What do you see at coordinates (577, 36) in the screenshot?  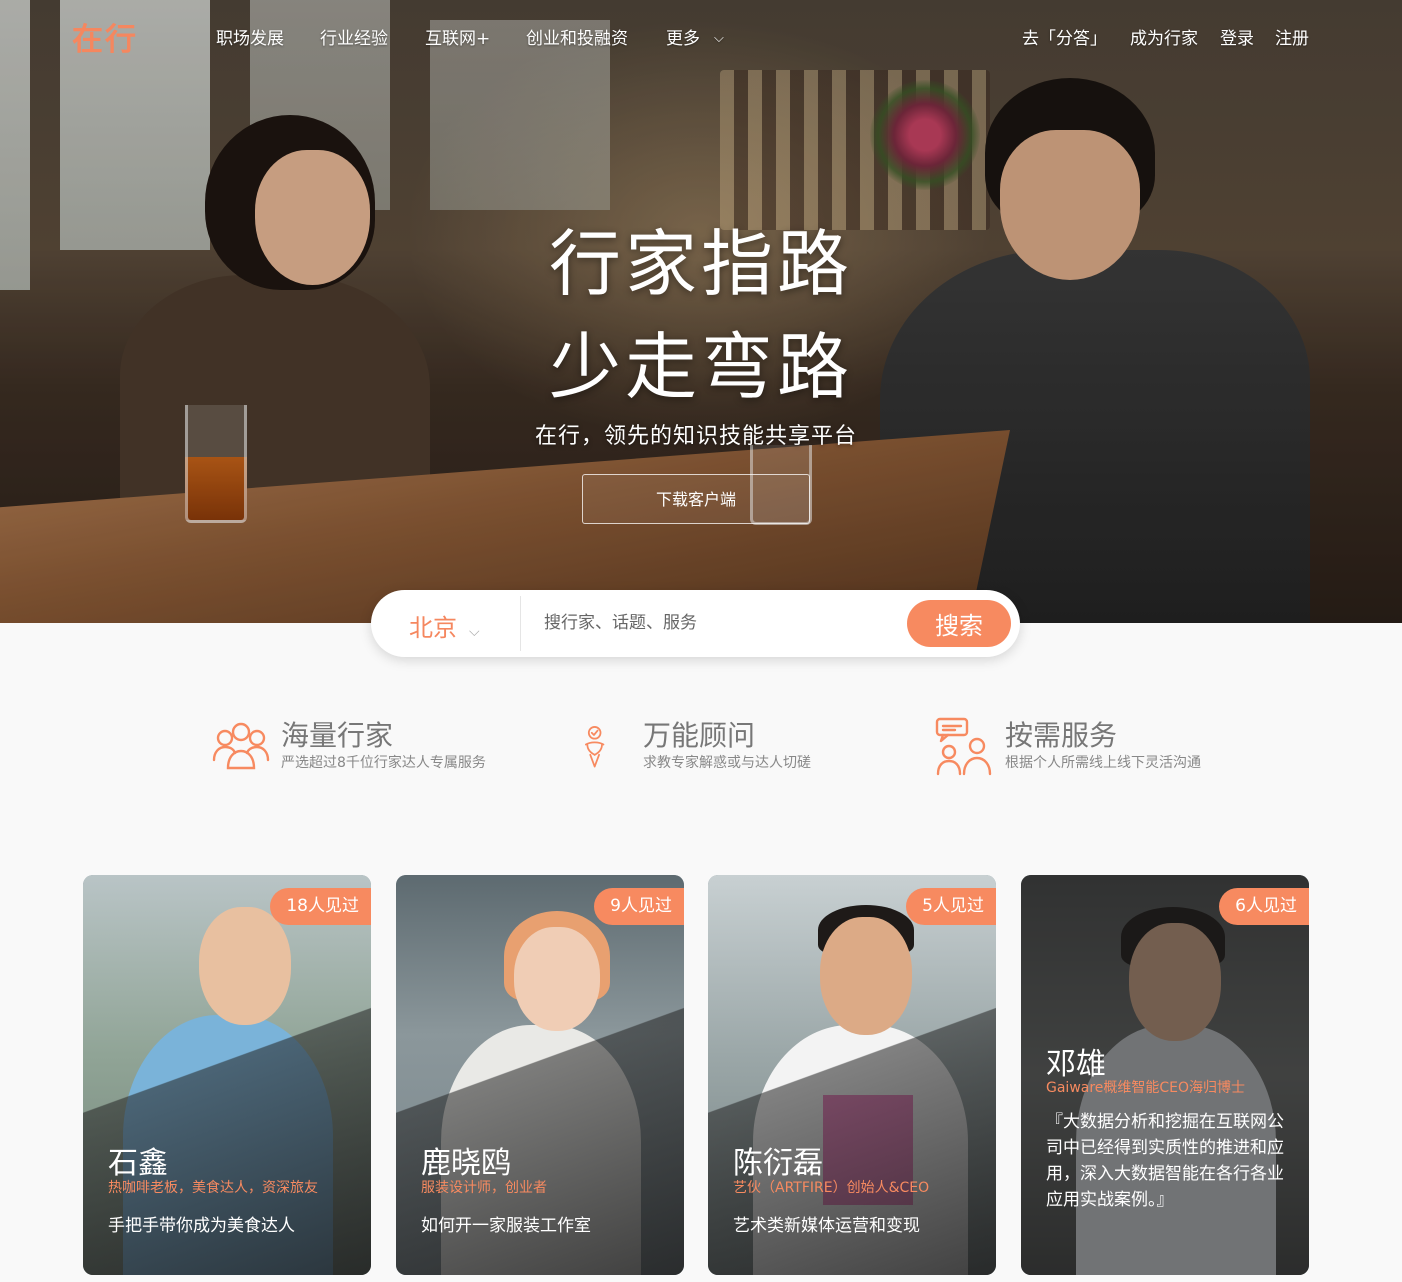 I see `nav-item-startup: 创业和投融资` at bounding box center [577, 36].